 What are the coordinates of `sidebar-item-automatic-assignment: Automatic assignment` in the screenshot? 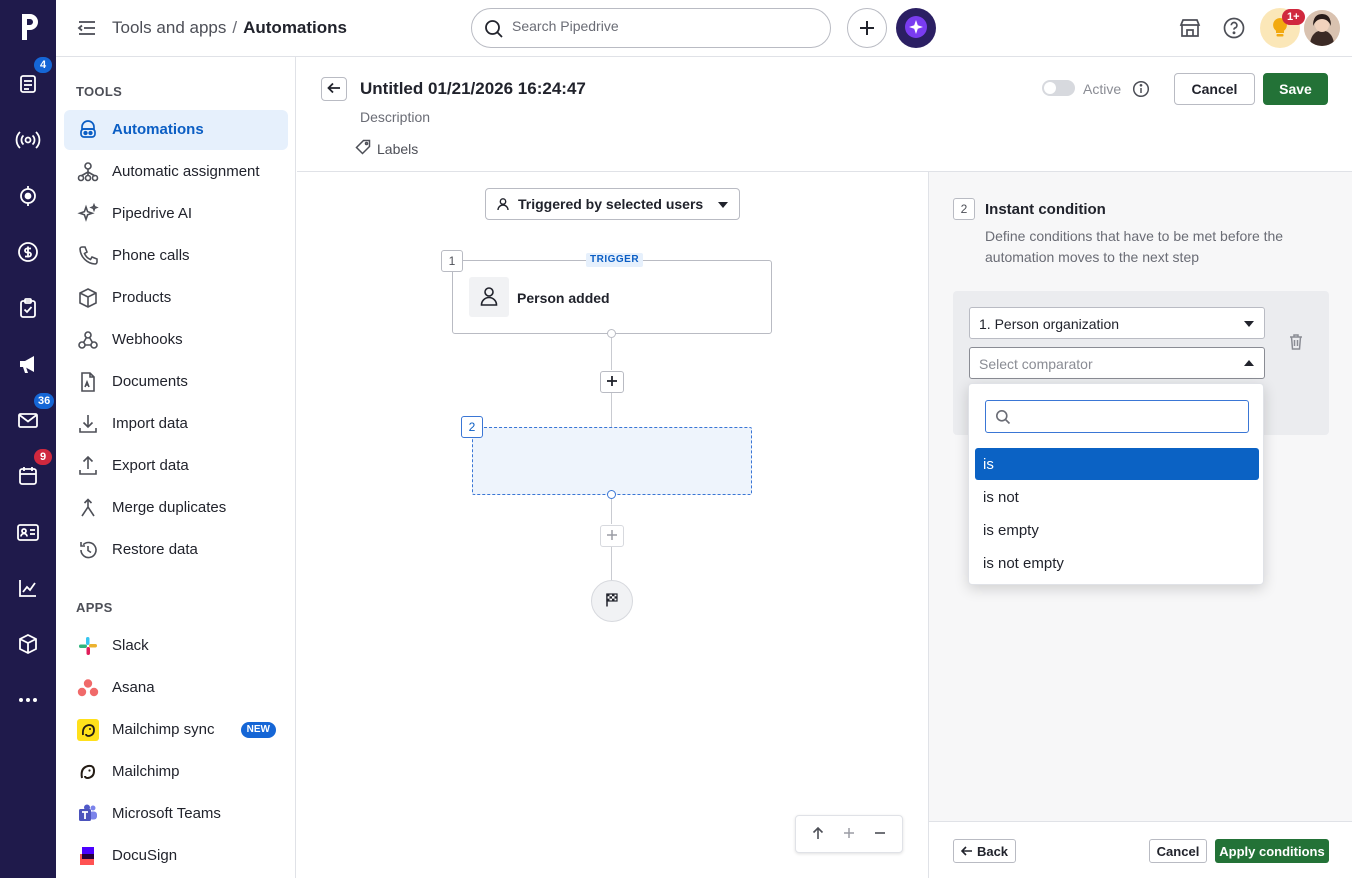 It's located at (176, 172).